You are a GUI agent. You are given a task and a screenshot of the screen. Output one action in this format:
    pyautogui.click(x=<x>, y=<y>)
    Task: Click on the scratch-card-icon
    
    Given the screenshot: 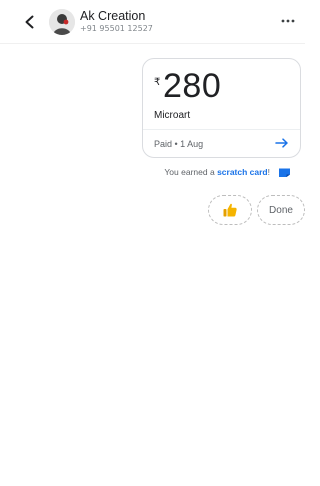 What is the action you would take?
    pyautogui.click(x=284, y=172)
    